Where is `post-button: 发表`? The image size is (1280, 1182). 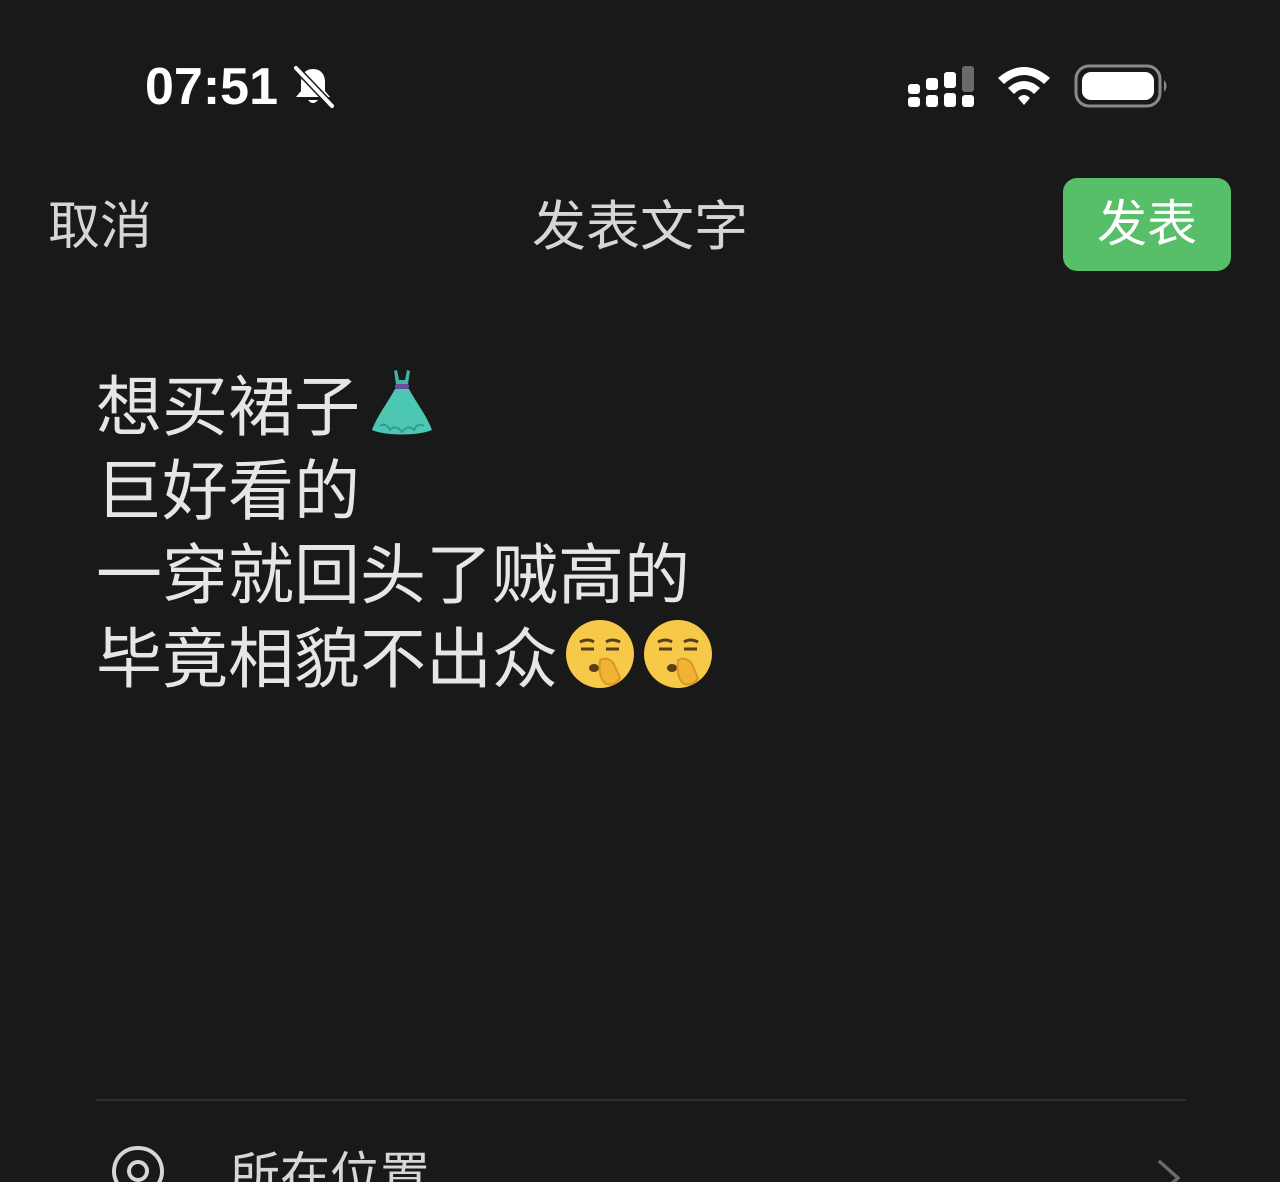 post-button: 发表 is located at coordinates (1147, 224).